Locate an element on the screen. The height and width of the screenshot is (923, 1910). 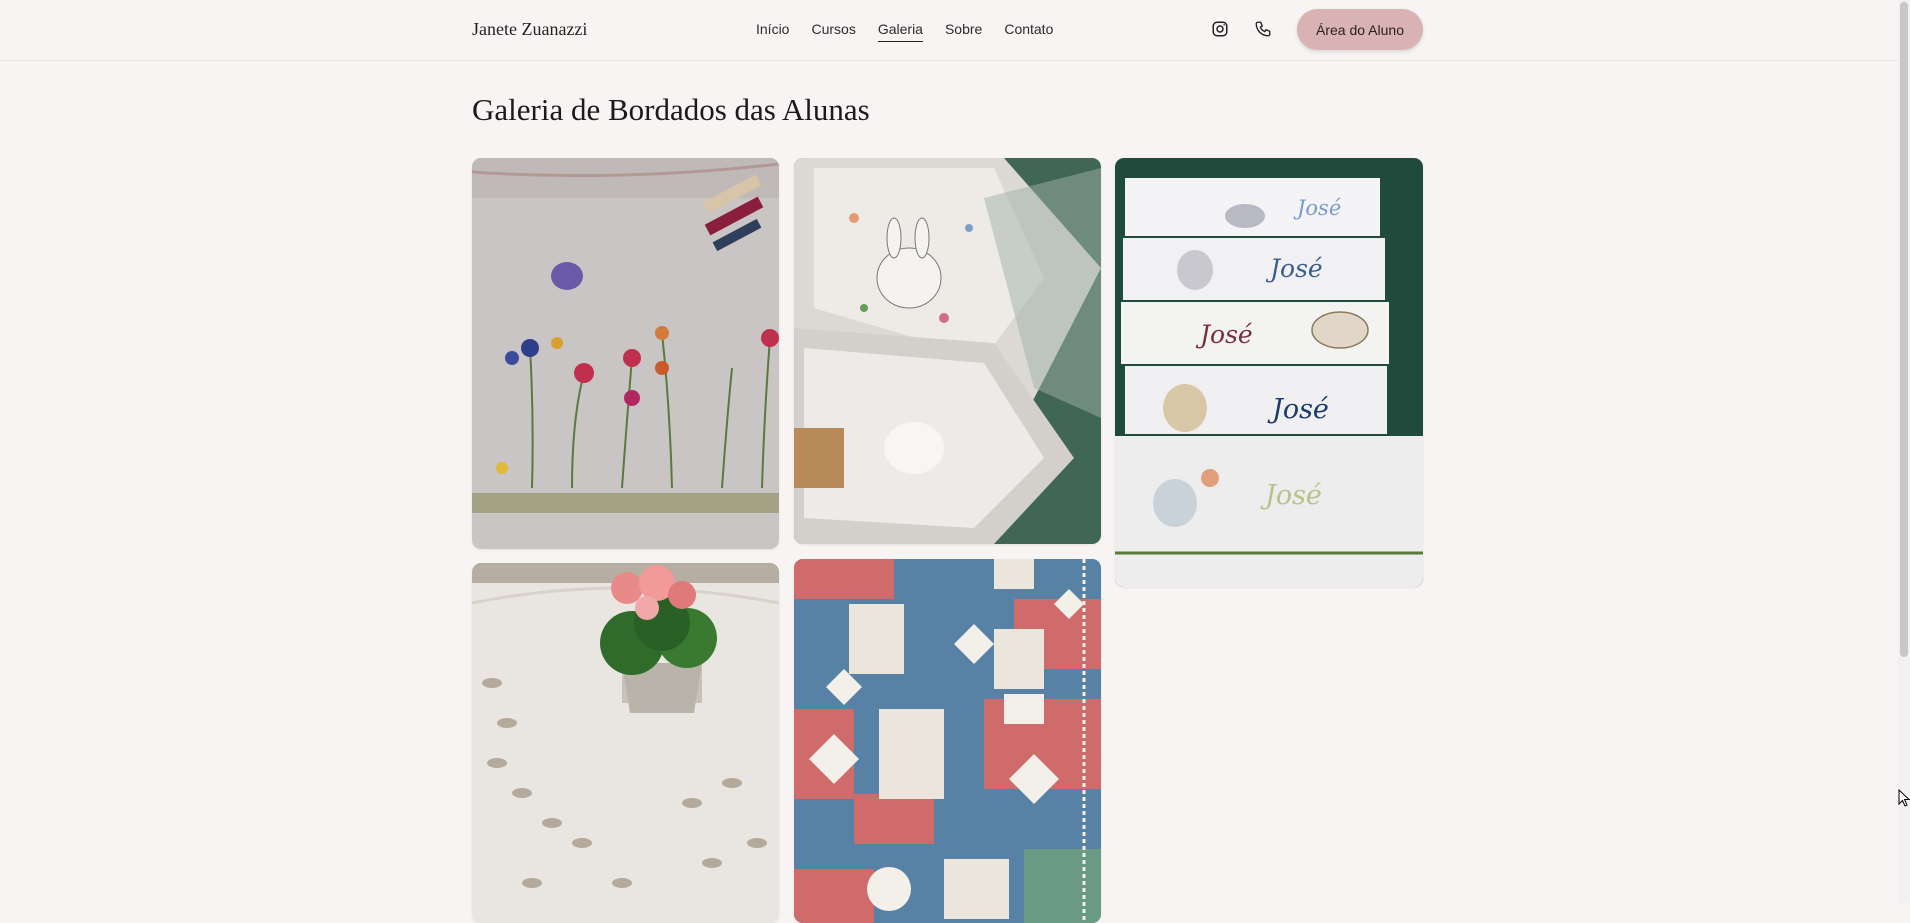
phone-icon is located at coordinates (1263, 29).